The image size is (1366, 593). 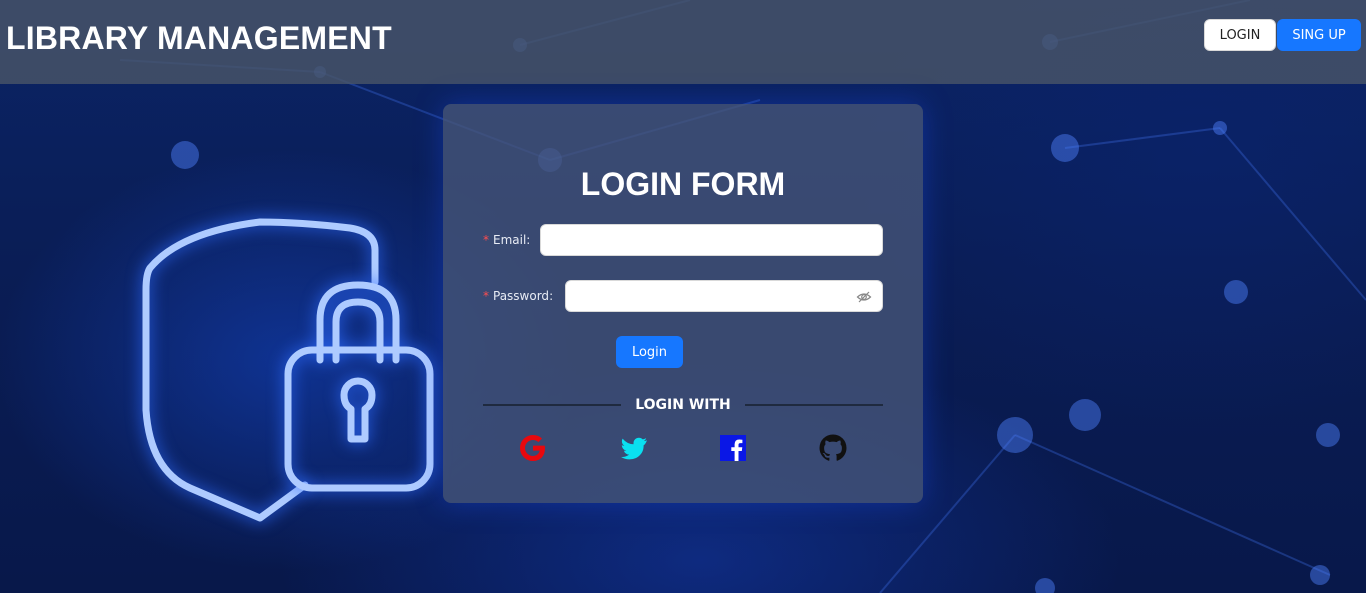 What do you see at coordinates (814, 405) in the screenshot?
I see `divider-line-right` at bounding box center [814, 405].